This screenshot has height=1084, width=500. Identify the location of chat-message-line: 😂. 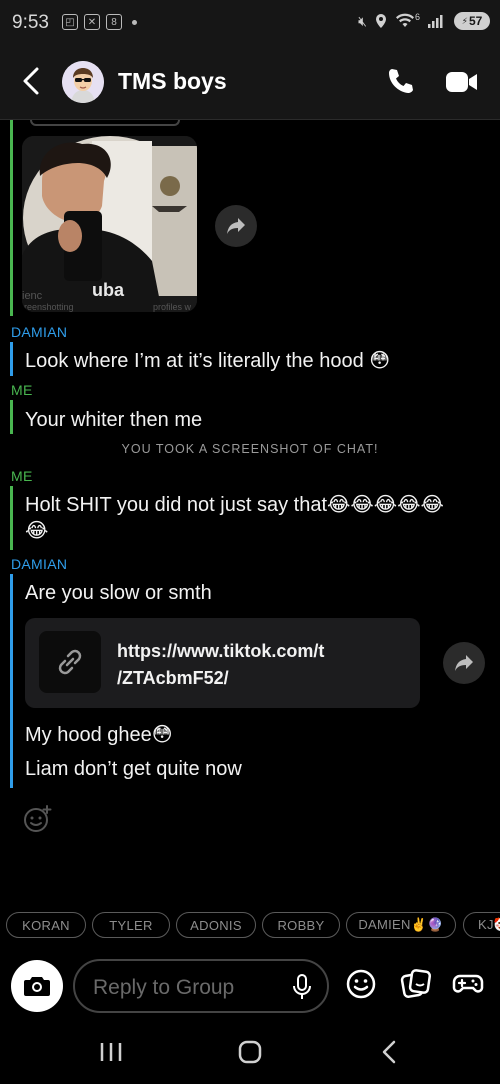
(37, 531).